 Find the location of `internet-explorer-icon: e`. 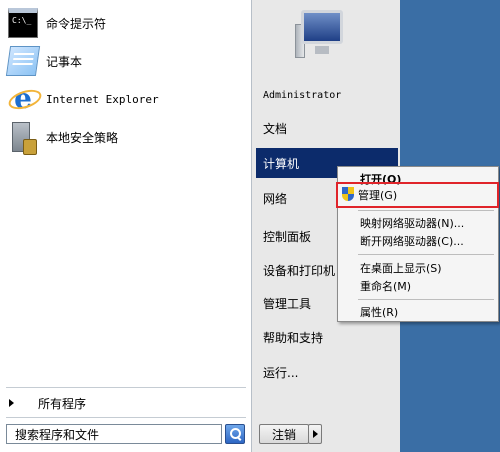

internet-explorer-icon: e is located at coordinates (23, 99).